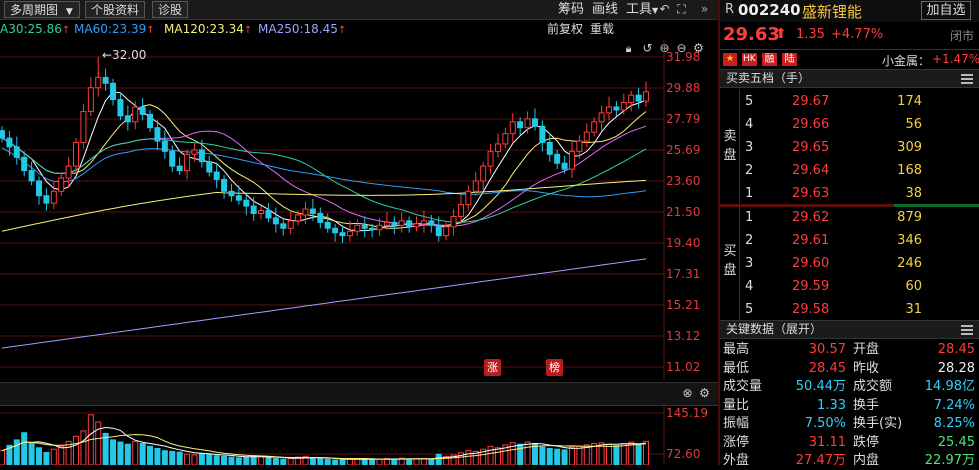 The width and height of the screenshot is (979, 470). What do you see at coordinates (683, 119) in the screenshot?
I see `price-ytick-label: 27.79` at bounding box center [683, 119].